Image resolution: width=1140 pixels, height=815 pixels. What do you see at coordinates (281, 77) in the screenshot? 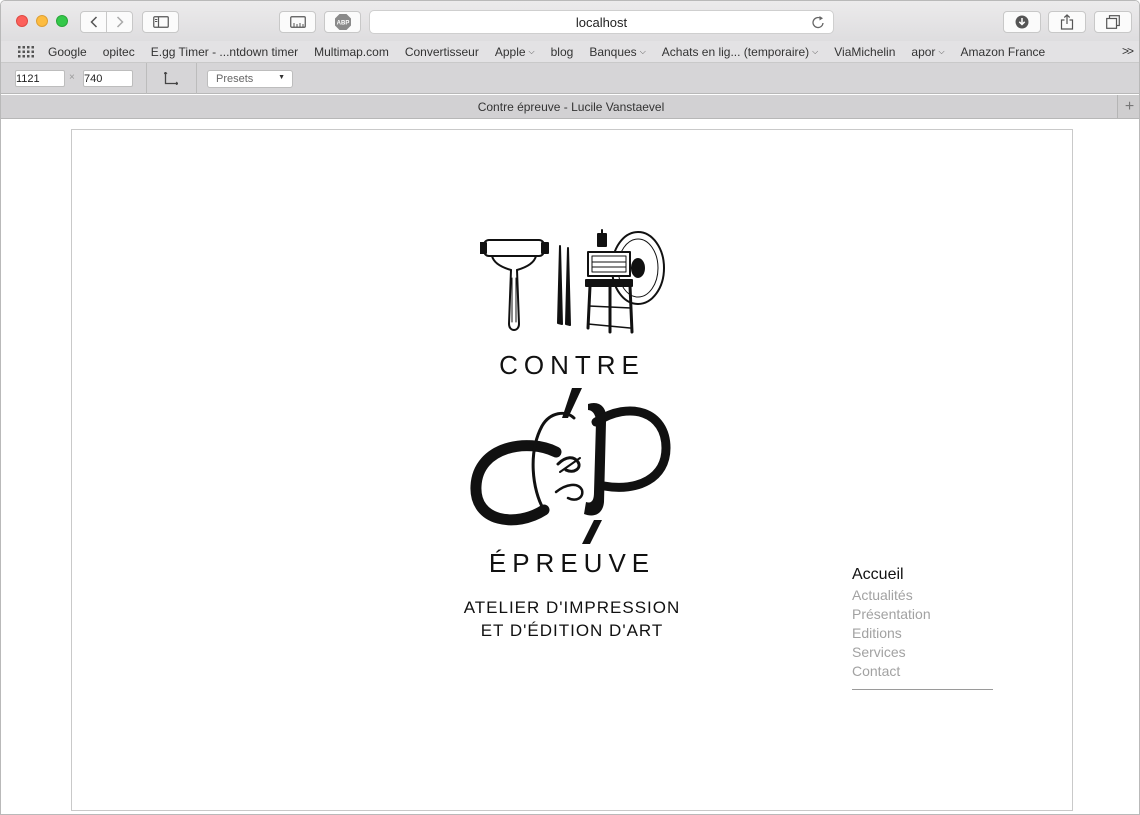
I see `triangle-down-icon: ▼` at bounding box center [281, 77].